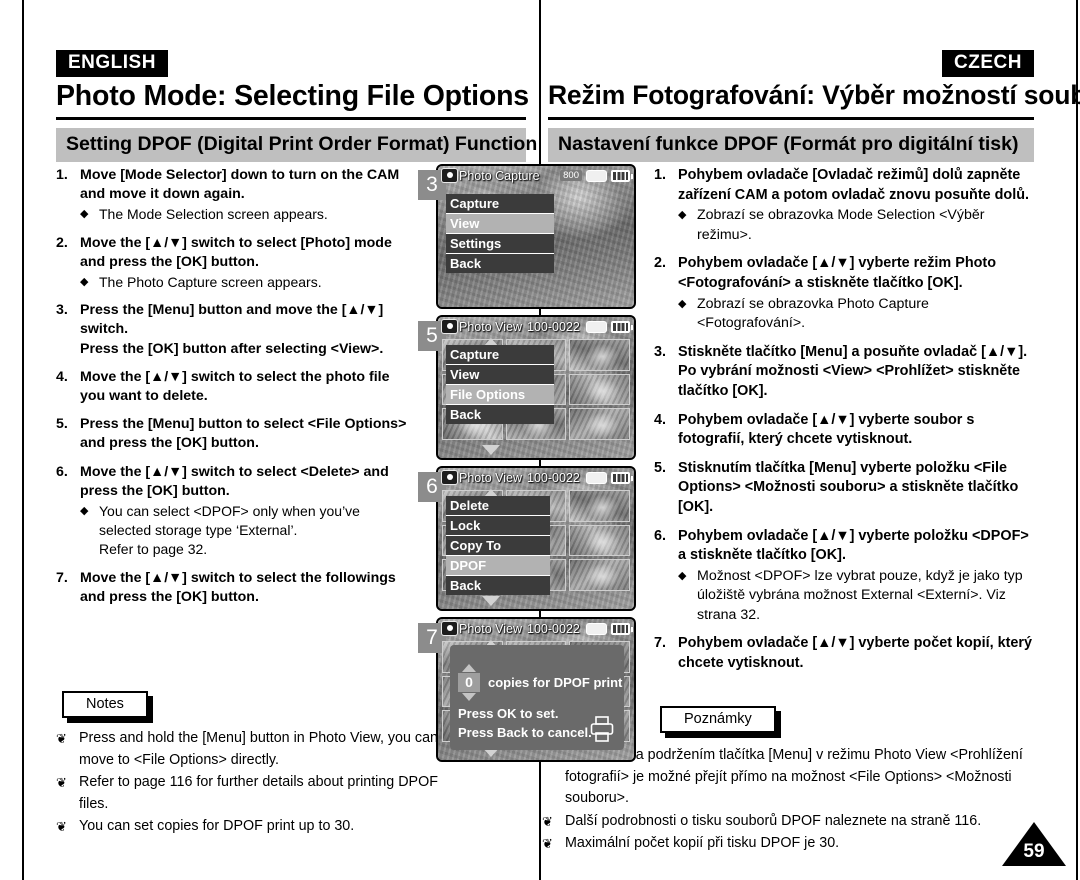 This screenshot has height=880, width=1080. I want to click on notes-label-czech: Poznámky, so click(718, 719).